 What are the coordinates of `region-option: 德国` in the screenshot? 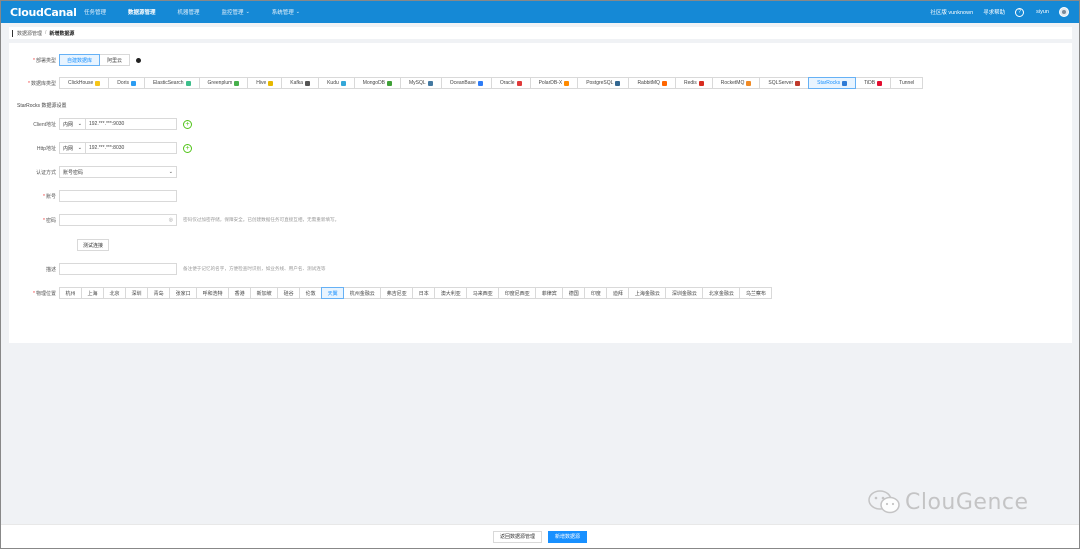 It's located at (574, 293).